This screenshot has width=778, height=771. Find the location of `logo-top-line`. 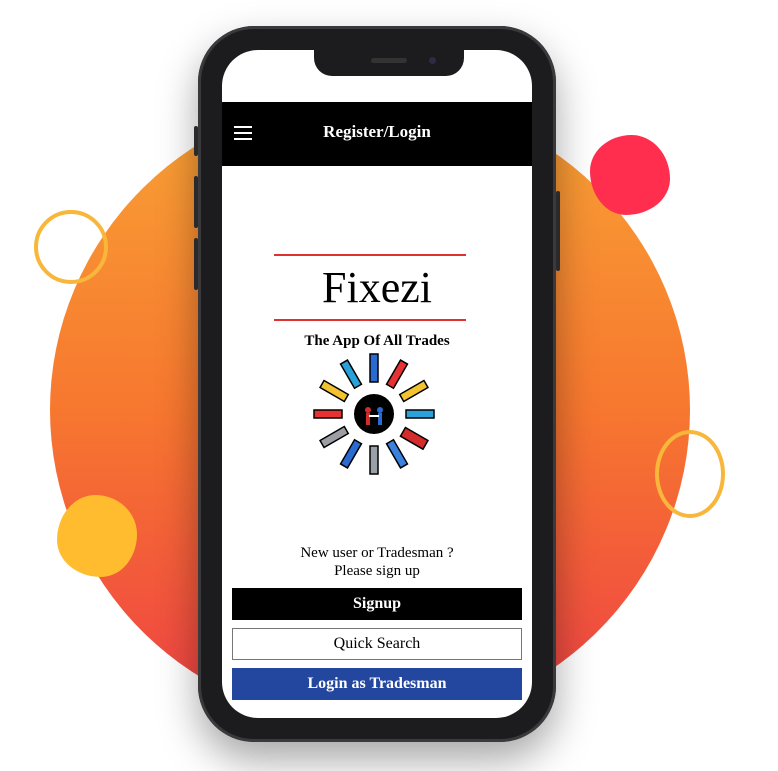

logo-top-line is located at coordinates (370, 255).